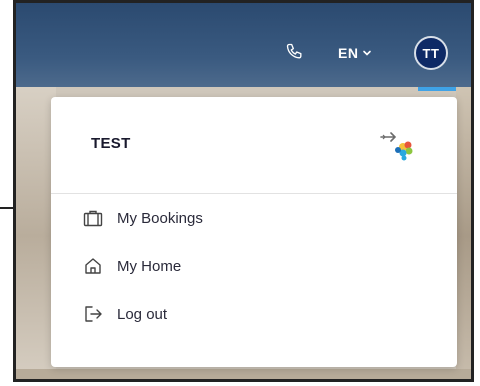  What do you see at coordinates (295, 52) in the screenshot?
I see `phone-icon` at bounding box center [295, 52].